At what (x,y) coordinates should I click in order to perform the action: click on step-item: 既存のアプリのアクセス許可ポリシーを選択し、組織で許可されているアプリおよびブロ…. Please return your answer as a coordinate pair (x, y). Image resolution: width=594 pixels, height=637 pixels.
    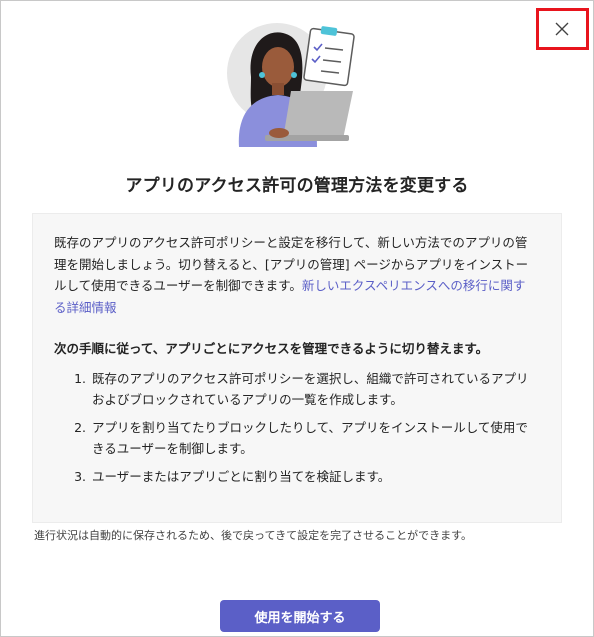
    Looking at the image, I should click on (313, 389).